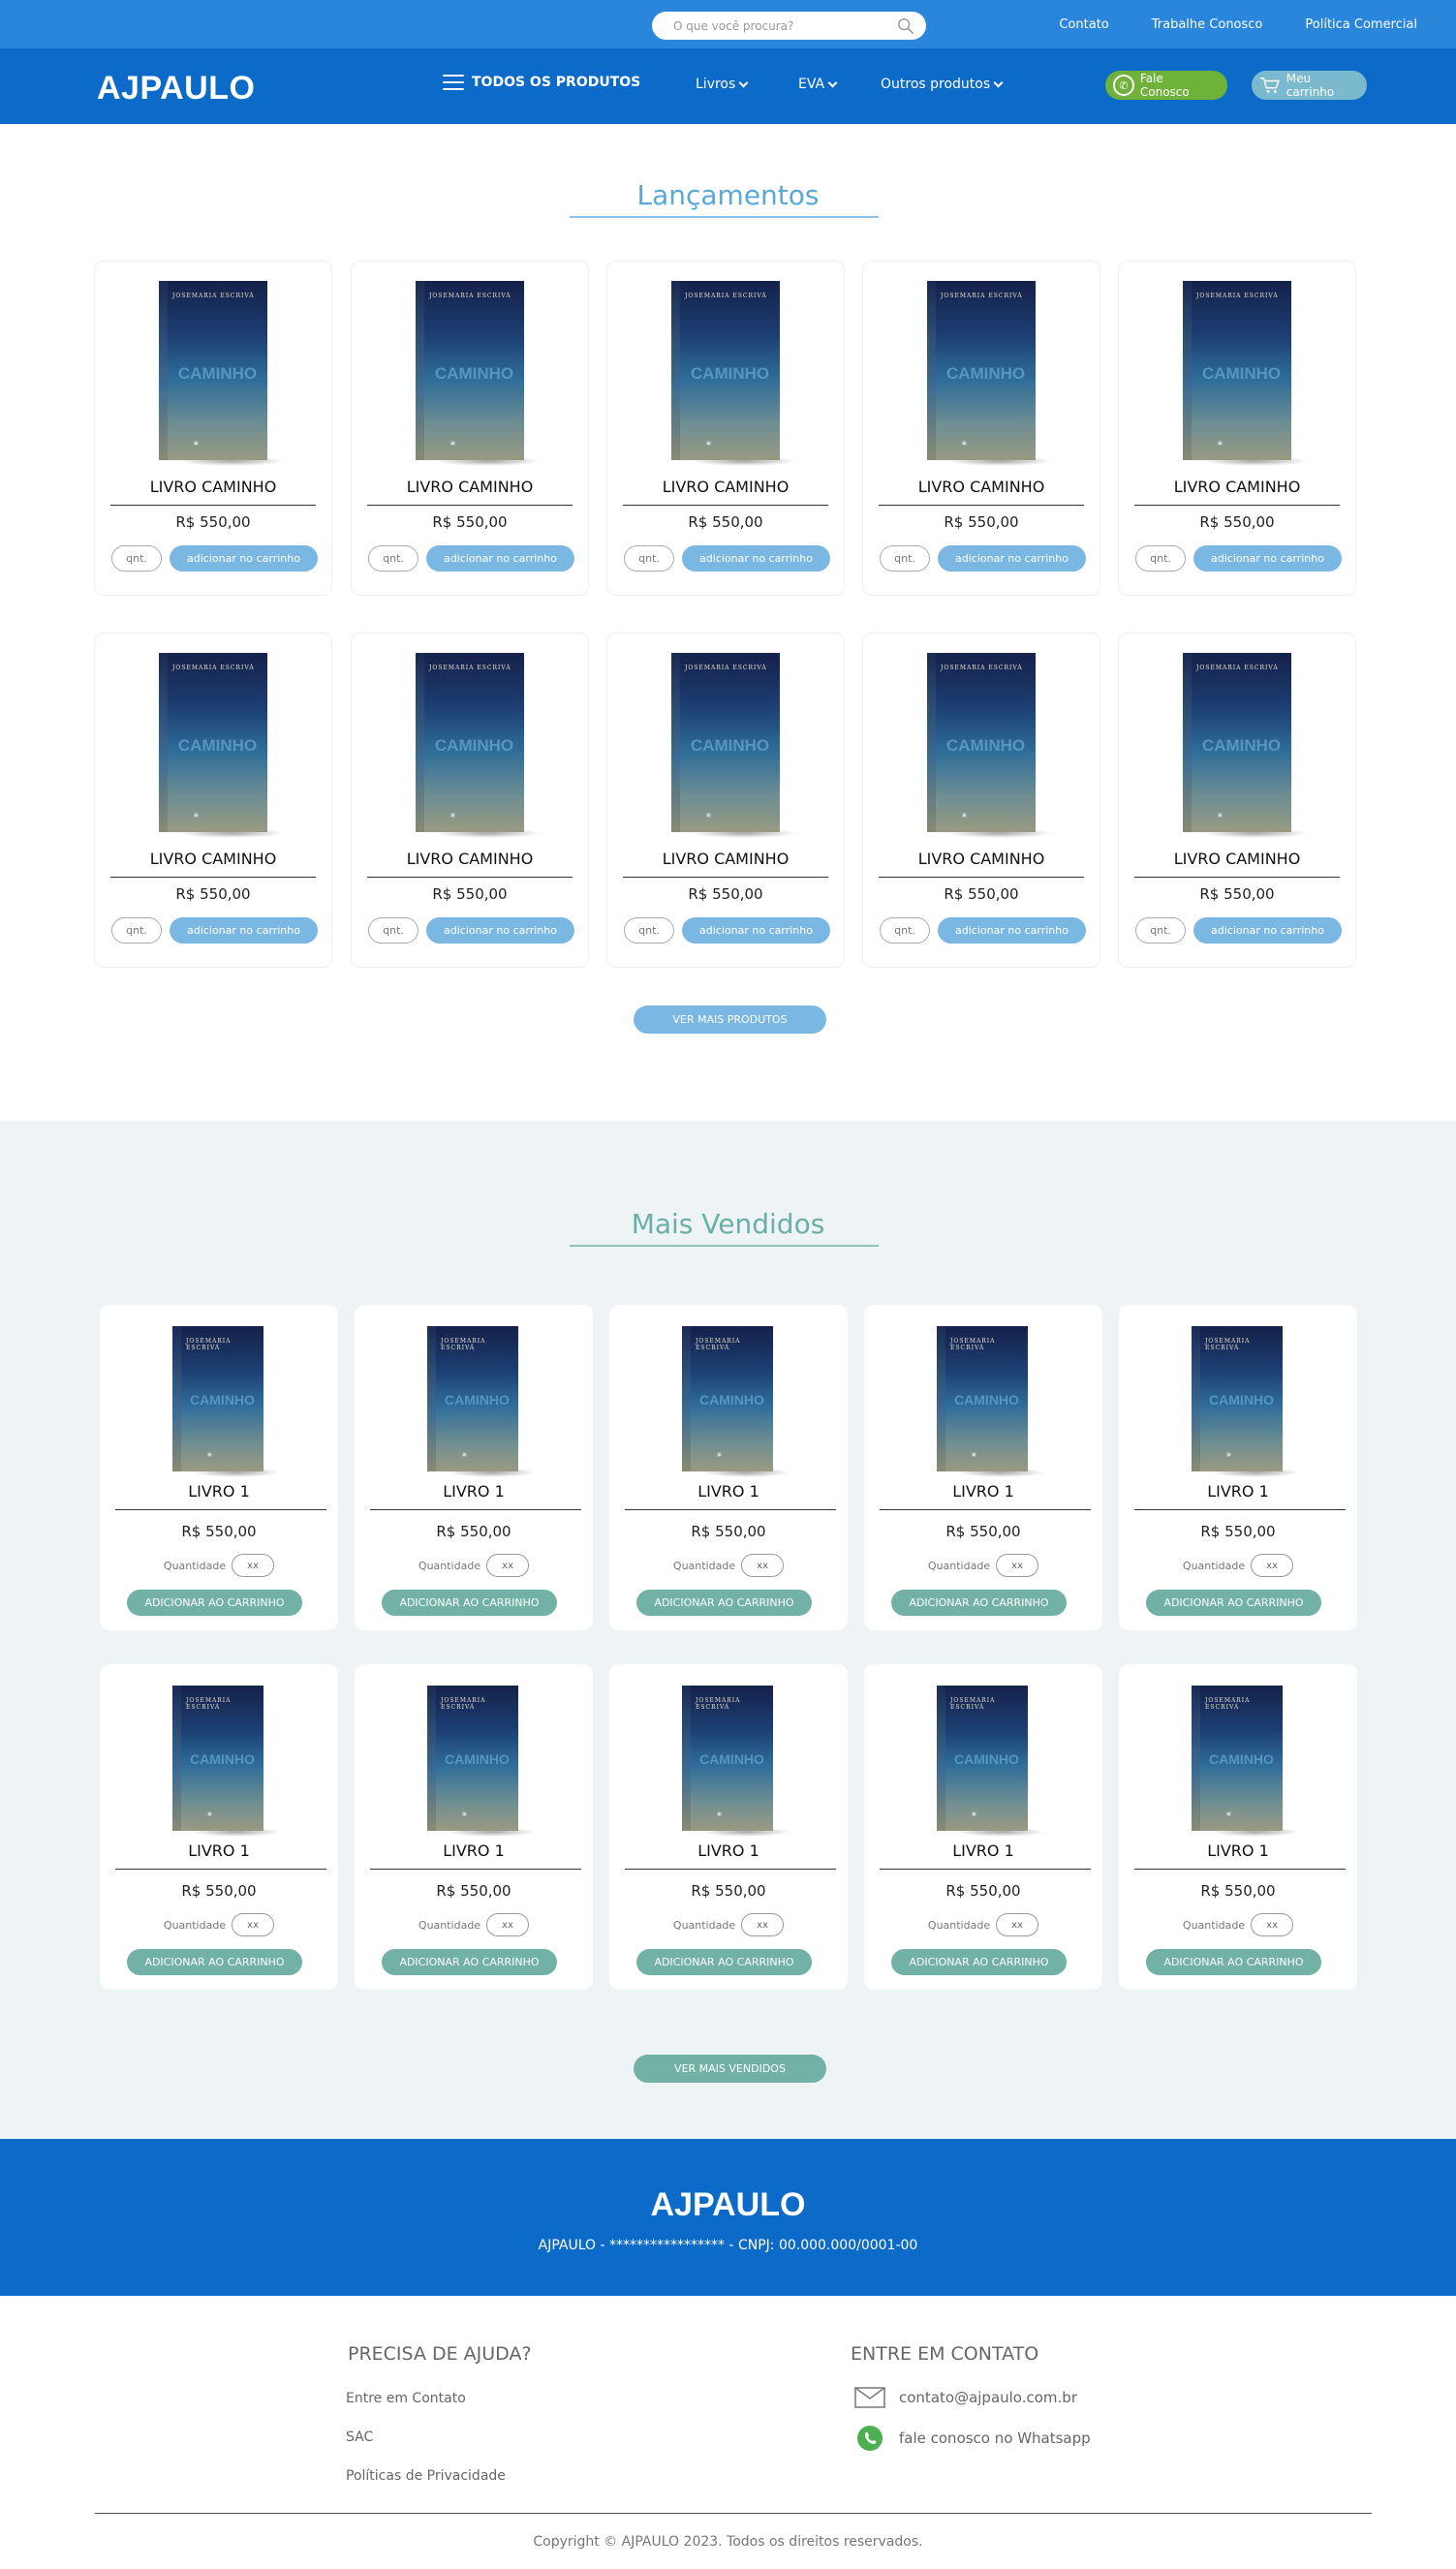 This screenshot has width=1456, height=2569. What do you see at coordinates (176, 89) in the screenshot?
I see `site-logo: AJPAULO` at bounding box center [176, 89].